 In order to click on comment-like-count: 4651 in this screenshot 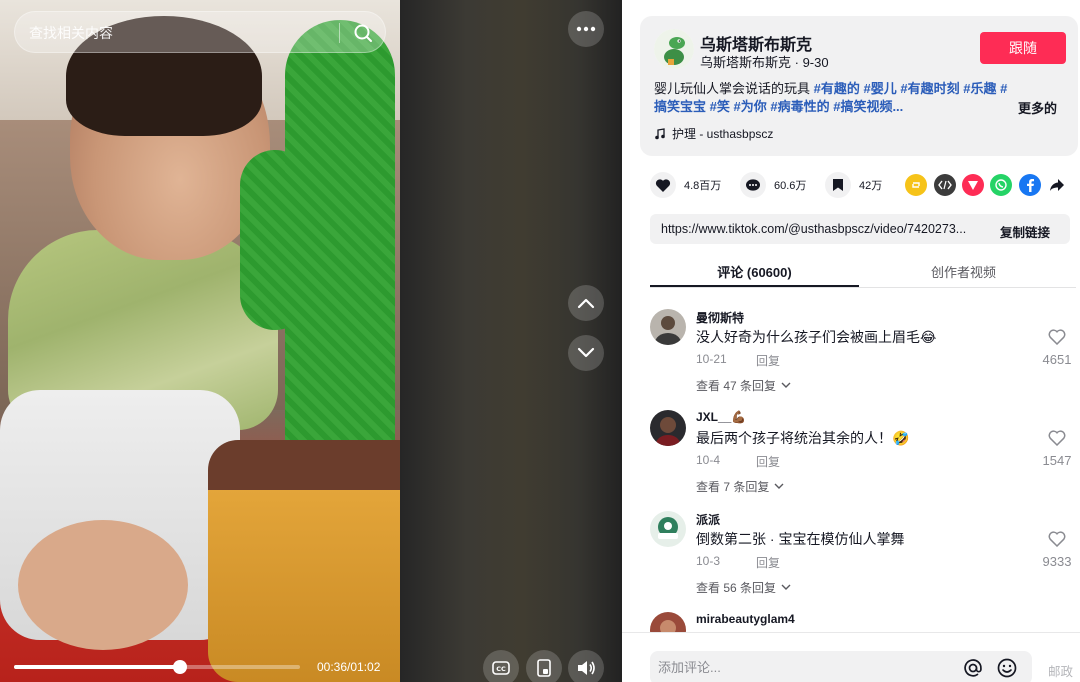, I will do `click(1057, 359)`.